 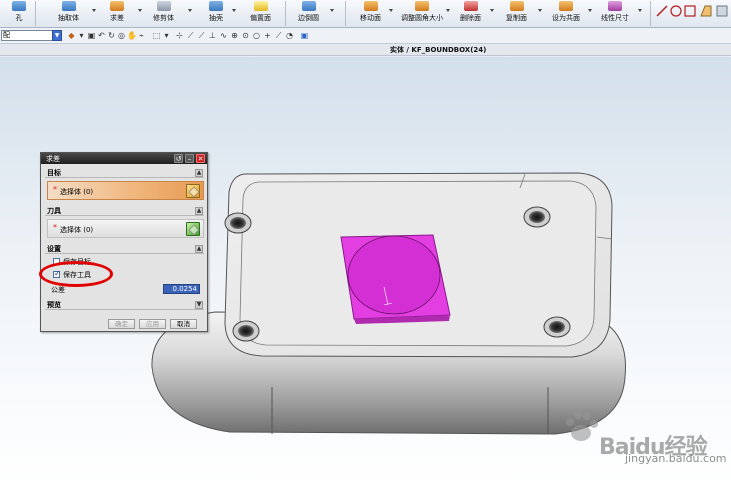 I want to click on preview-section-header: 预览 ▼, so click(x=124, y=305).